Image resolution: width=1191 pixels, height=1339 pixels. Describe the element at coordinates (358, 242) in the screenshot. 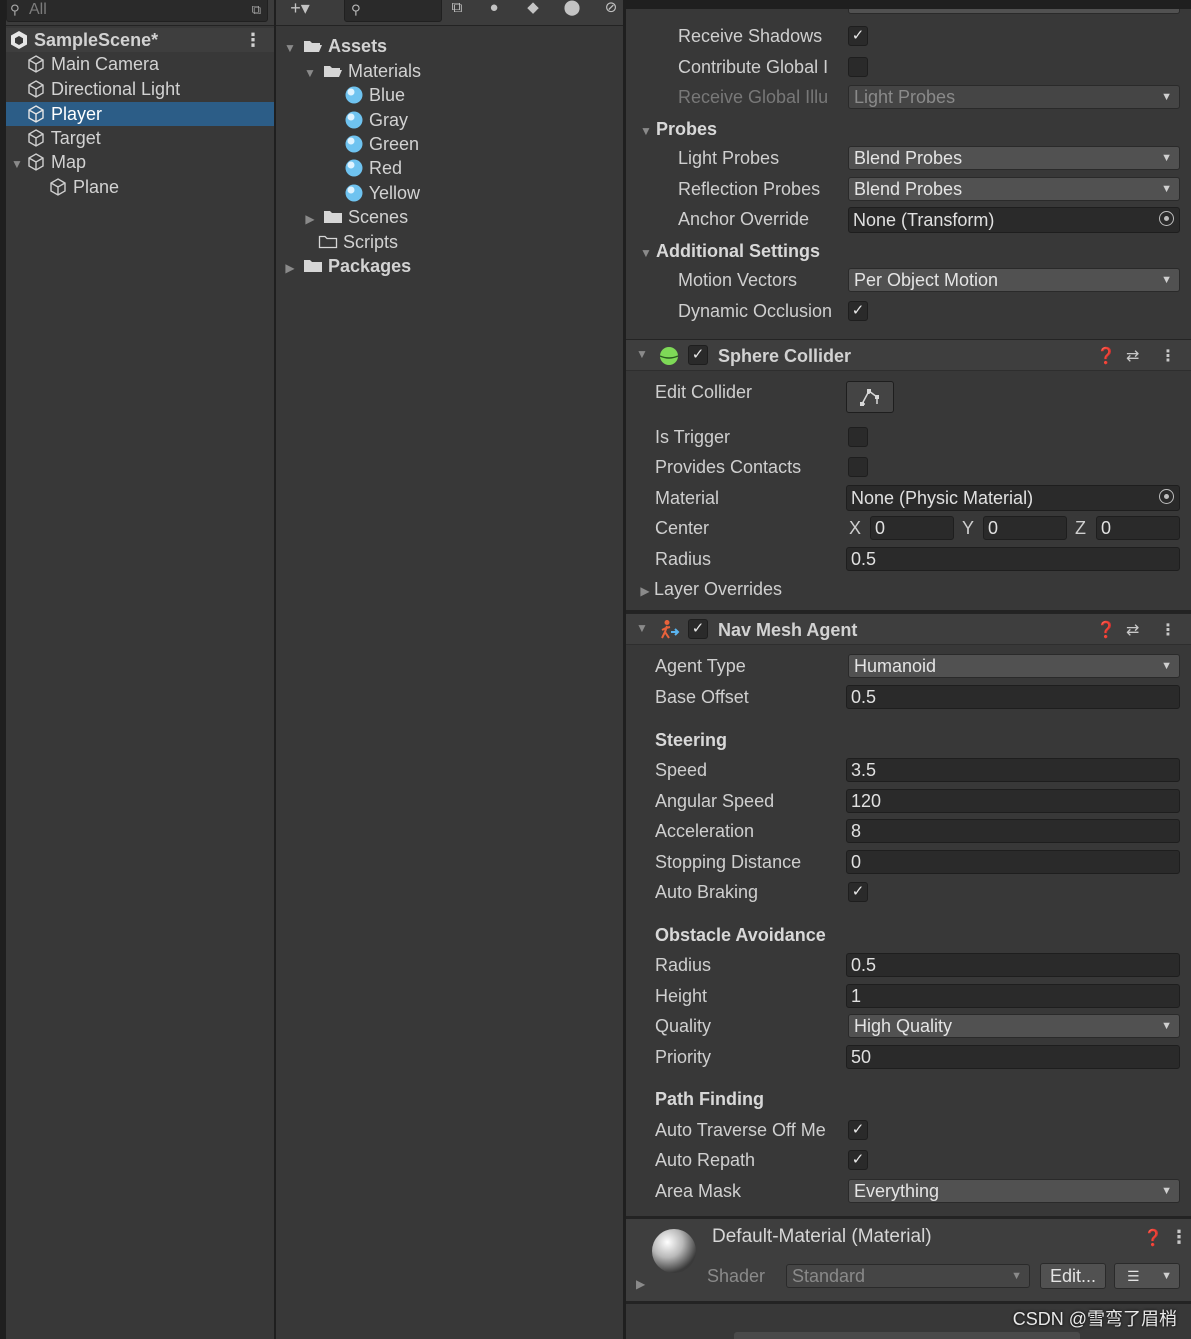

I see `folder-scripts: Scripts` at that location.